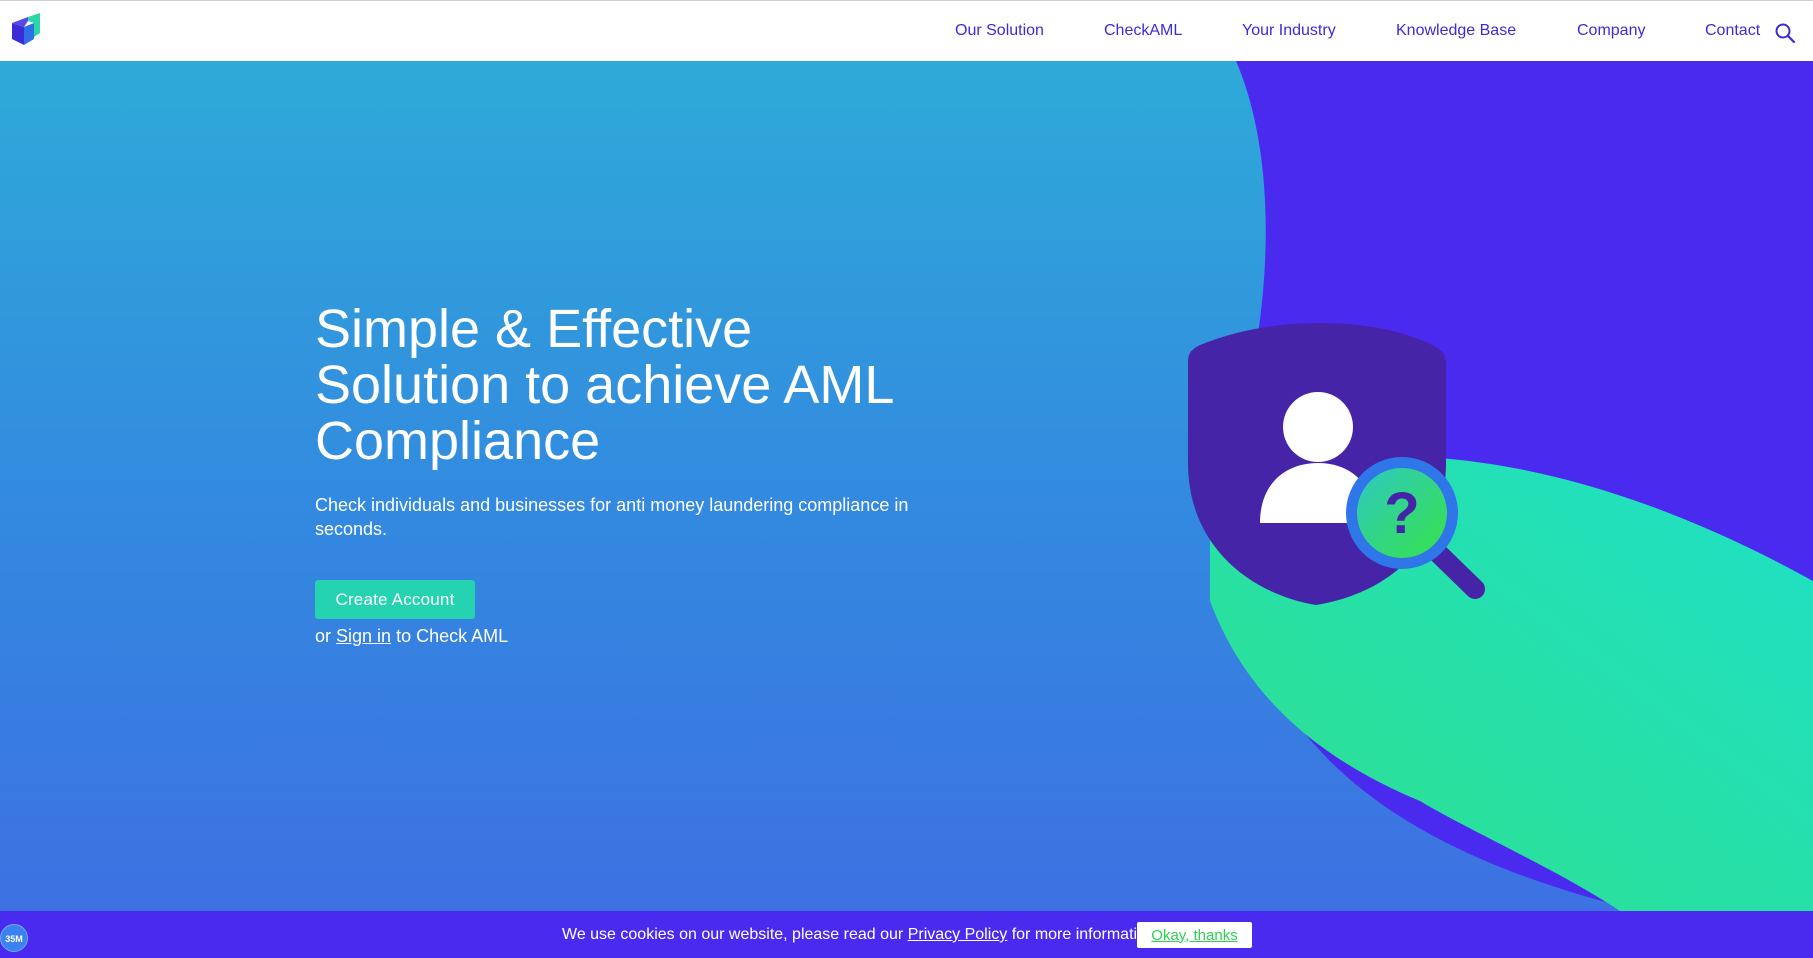  I want to click on search-icon, so click(1785, 33).